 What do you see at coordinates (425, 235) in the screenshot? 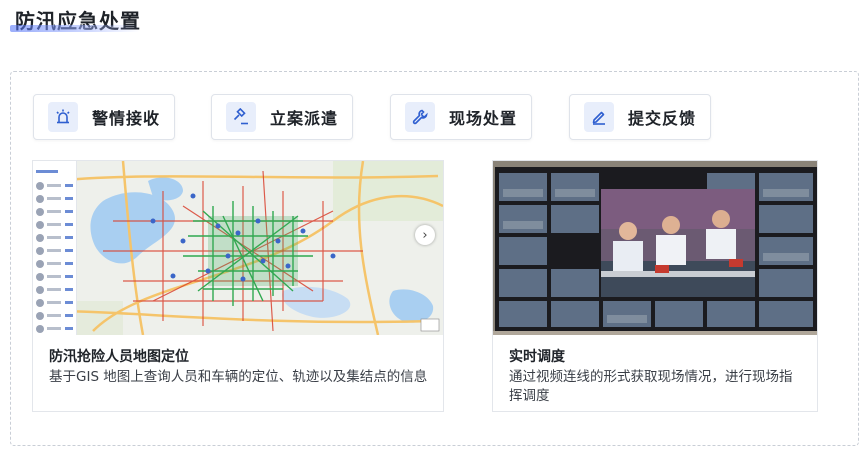
I see `map-next-arrow-icon: ›` at bounding box center [425, 235].